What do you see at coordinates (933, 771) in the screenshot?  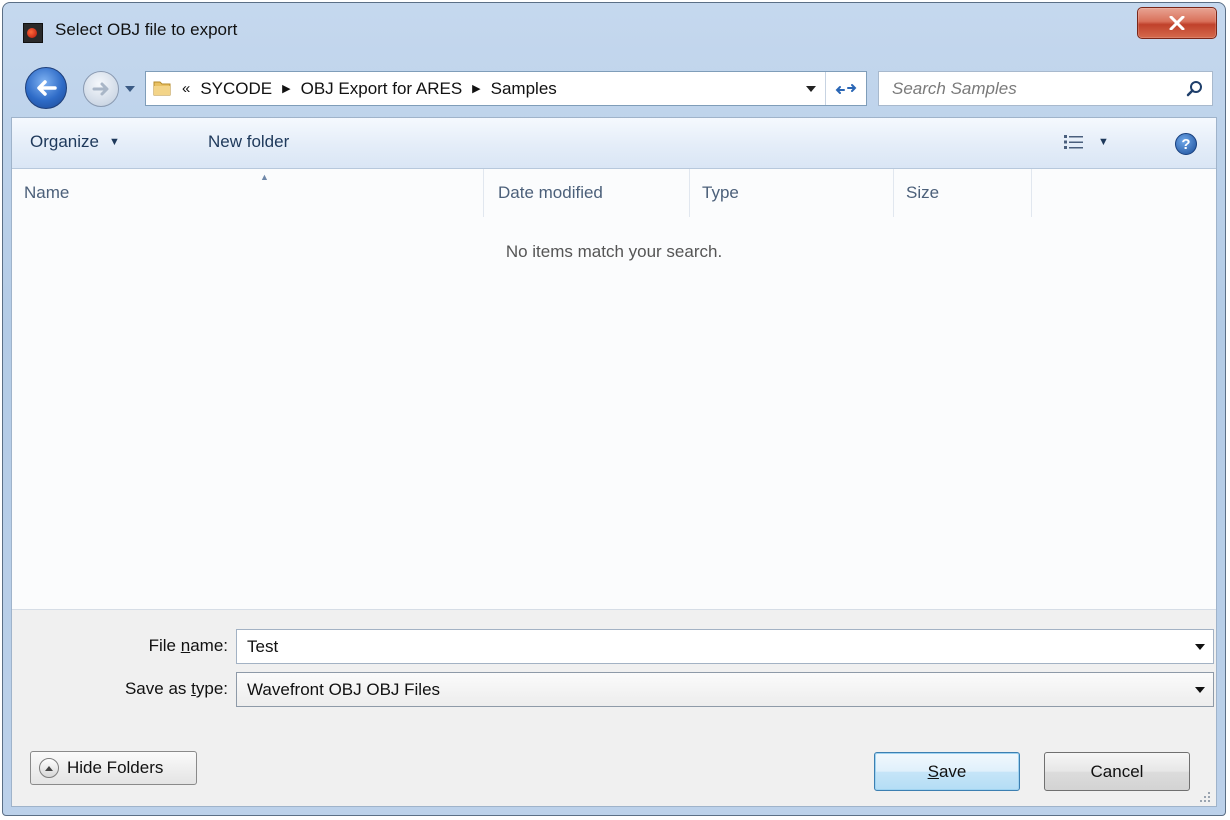 I see `save-accelerator: S` at bounding box center [933, 771].